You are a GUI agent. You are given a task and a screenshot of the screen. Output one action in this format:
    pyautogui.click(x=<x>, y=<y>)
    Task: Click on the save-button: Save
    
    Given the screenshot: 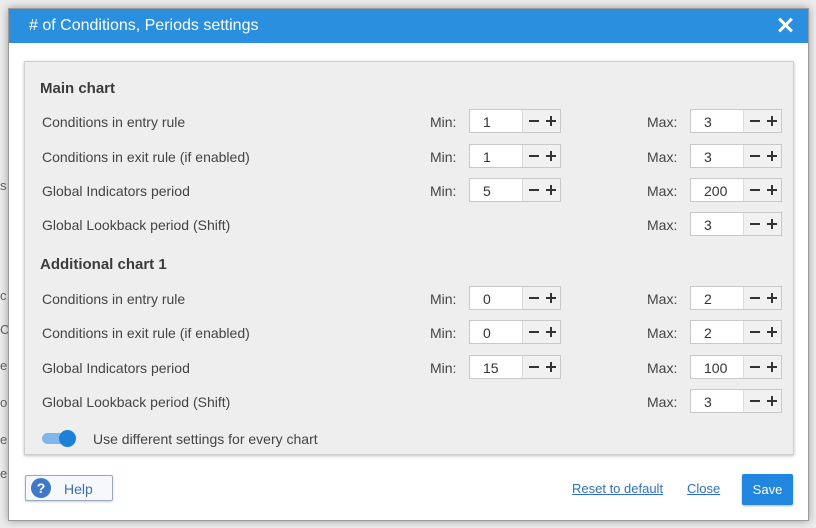 What is the action you would take?
    pyautogui.click(x=767, y=489)
    